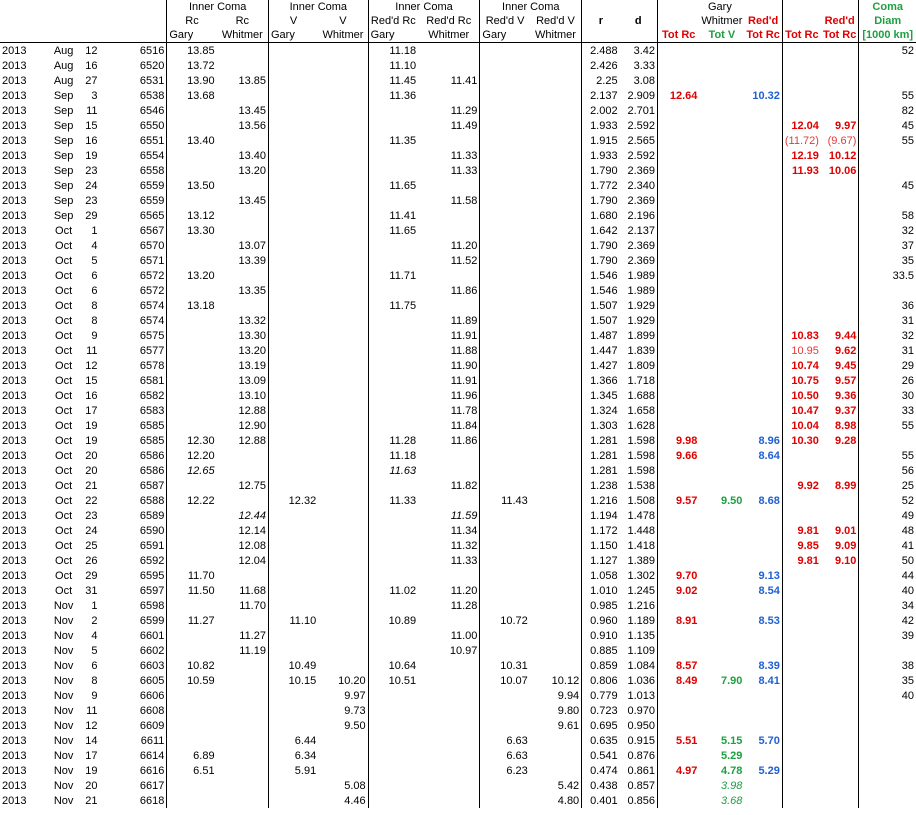 This screenshot has height=815, width=916. Describe the element at coordinates (887, 305) in the screenshot. I see `coma-diam-cell: 36` at that location.